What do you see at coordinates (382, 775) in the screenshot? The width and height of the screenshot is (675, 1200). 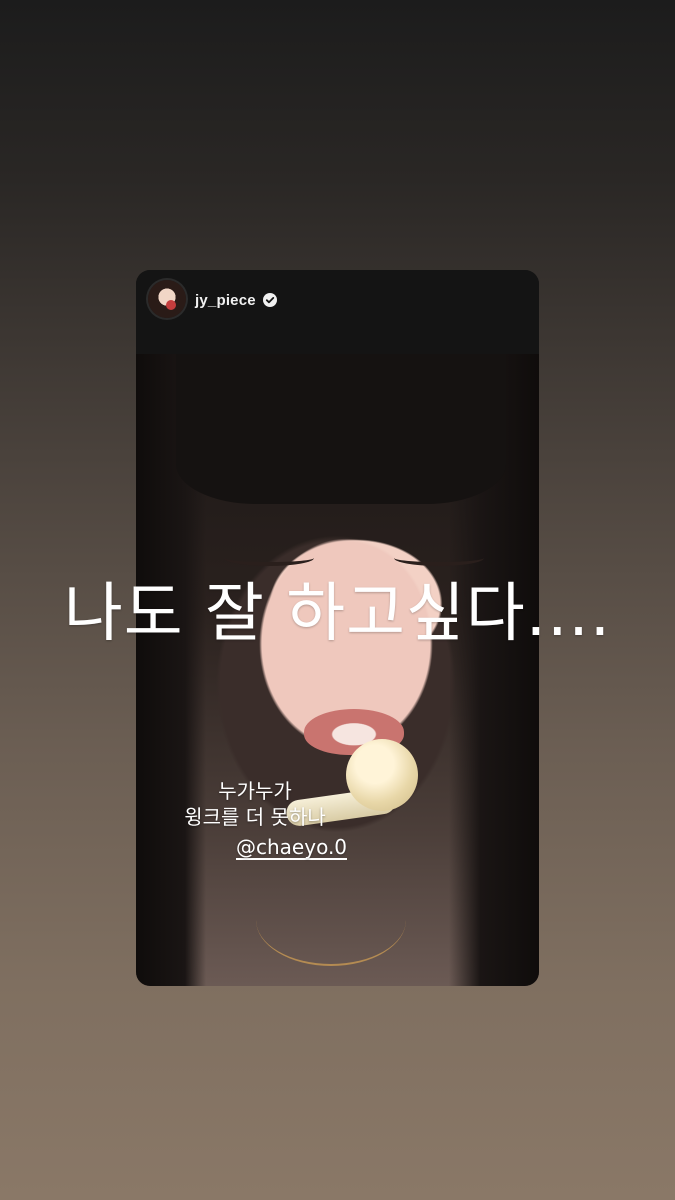 I see `photo-toy-head` at bounding box center [382, 775].